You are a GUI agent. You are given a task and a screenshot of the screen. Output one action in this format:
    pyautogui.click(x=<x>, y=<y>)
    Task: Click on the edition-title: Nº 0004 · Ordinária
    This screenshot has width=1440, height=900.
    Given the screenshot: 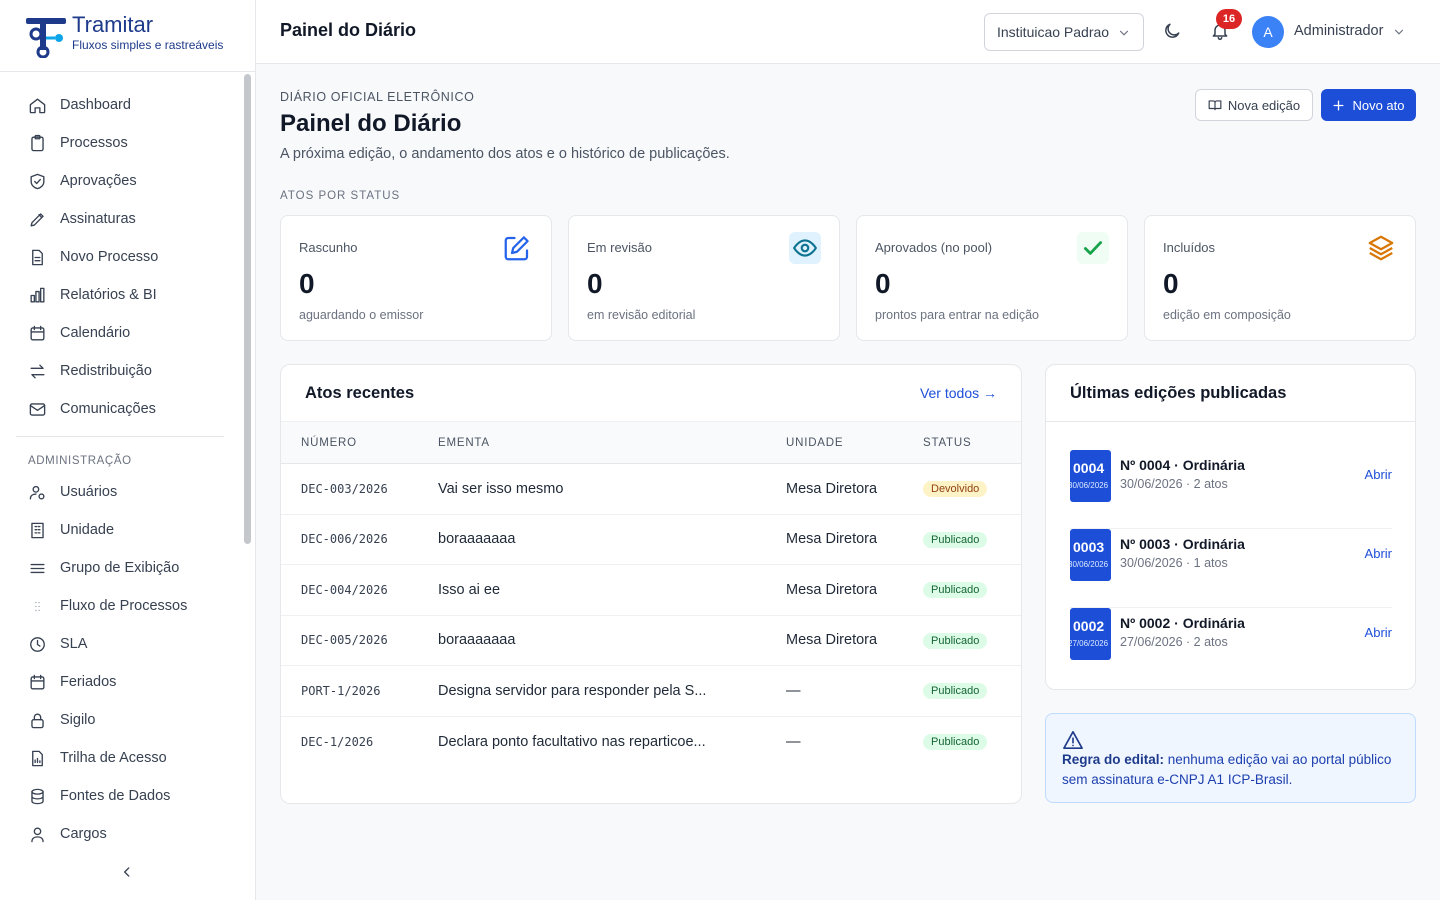 What is the action you would take?
    pyautogui.click(x=1182, y=465)
    